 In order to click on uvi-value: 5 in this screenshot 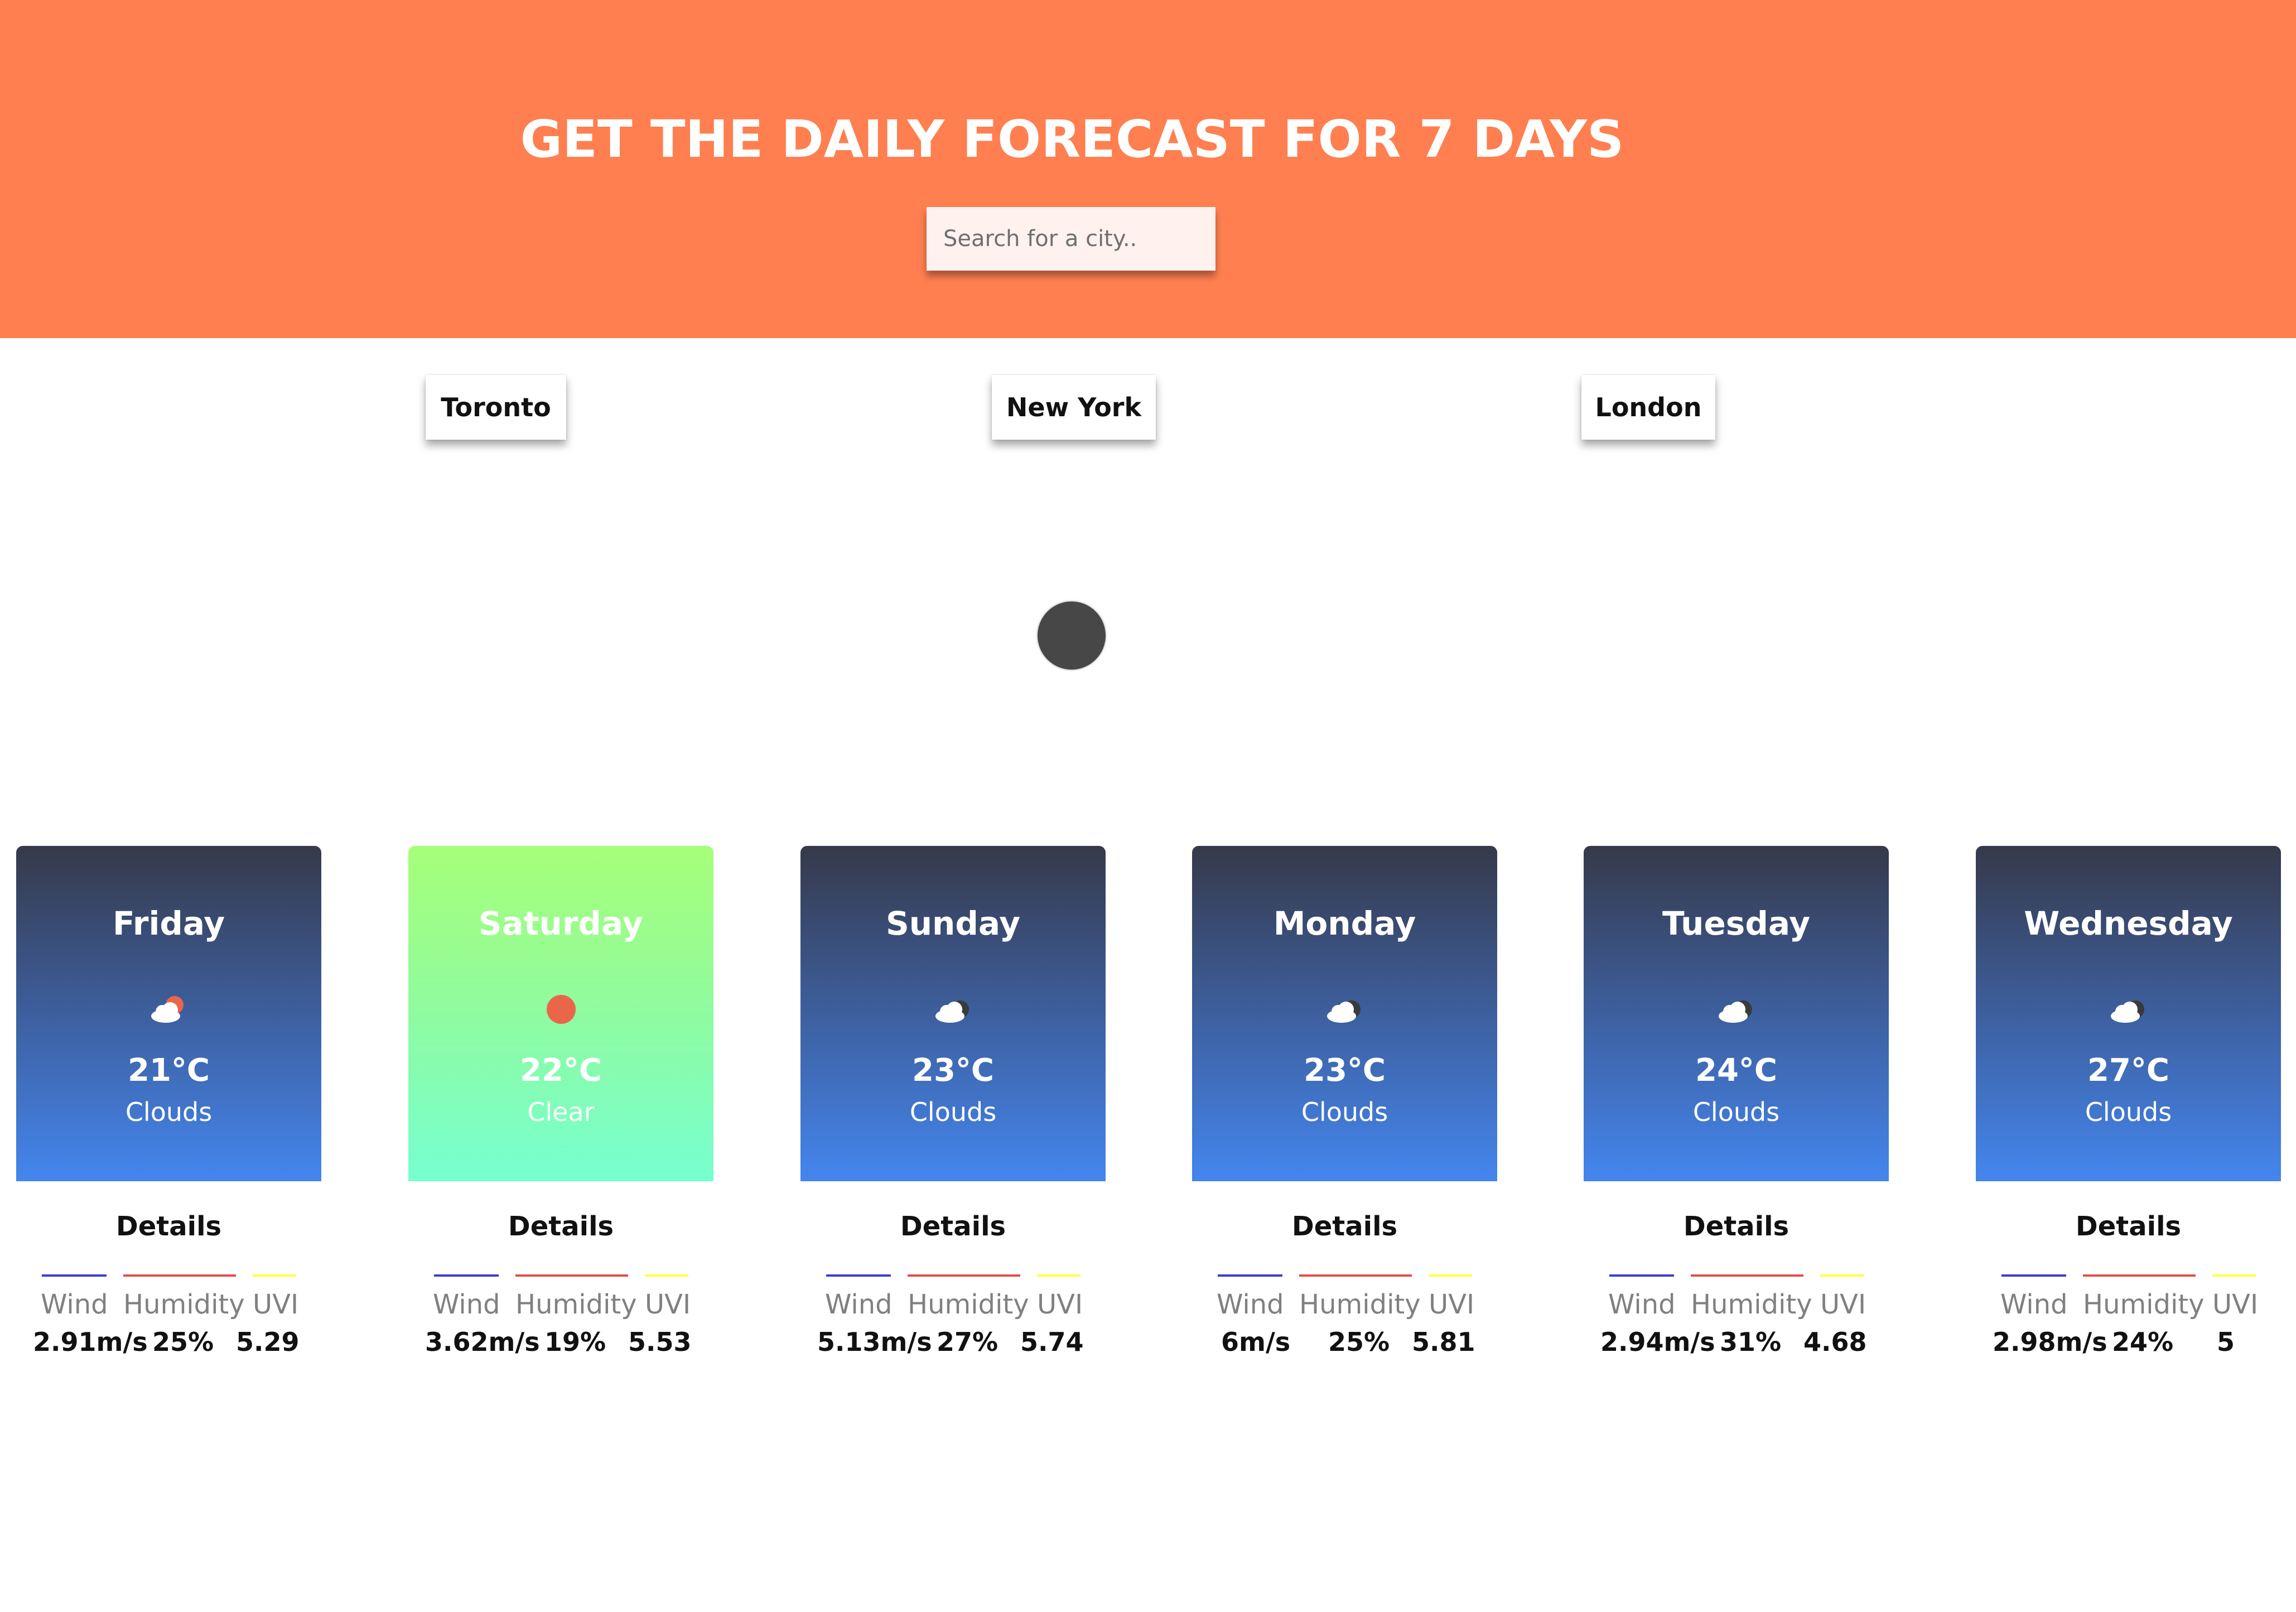, I will do `click(2226, 1342)`.